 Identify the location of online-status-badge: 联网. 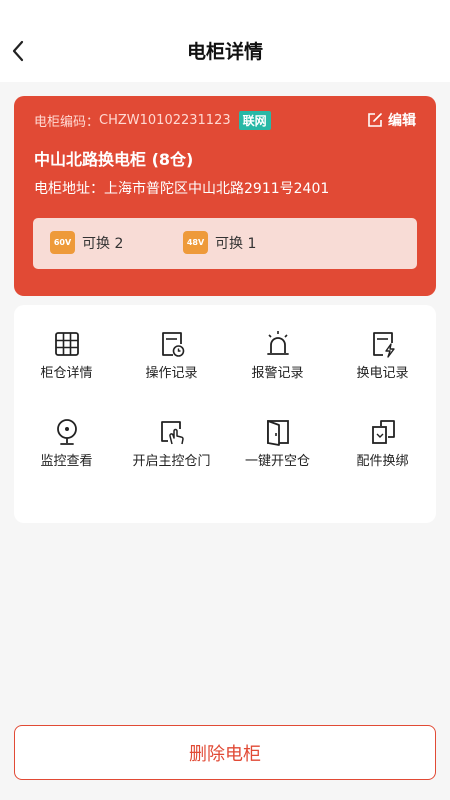
(254, 120).